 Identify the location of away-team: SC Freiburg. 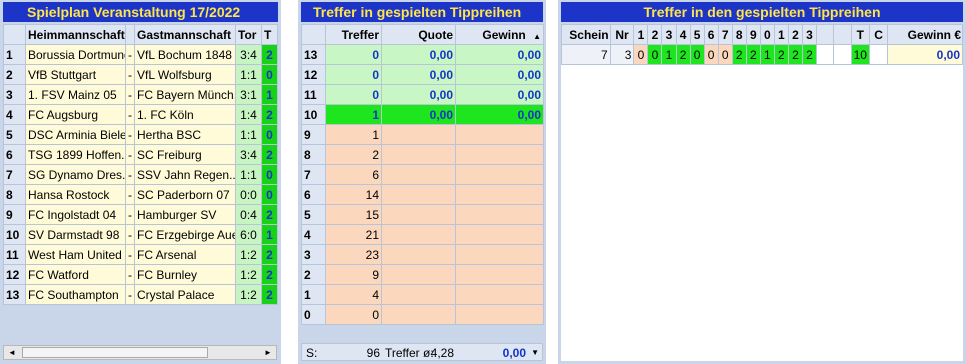
(185, 154).